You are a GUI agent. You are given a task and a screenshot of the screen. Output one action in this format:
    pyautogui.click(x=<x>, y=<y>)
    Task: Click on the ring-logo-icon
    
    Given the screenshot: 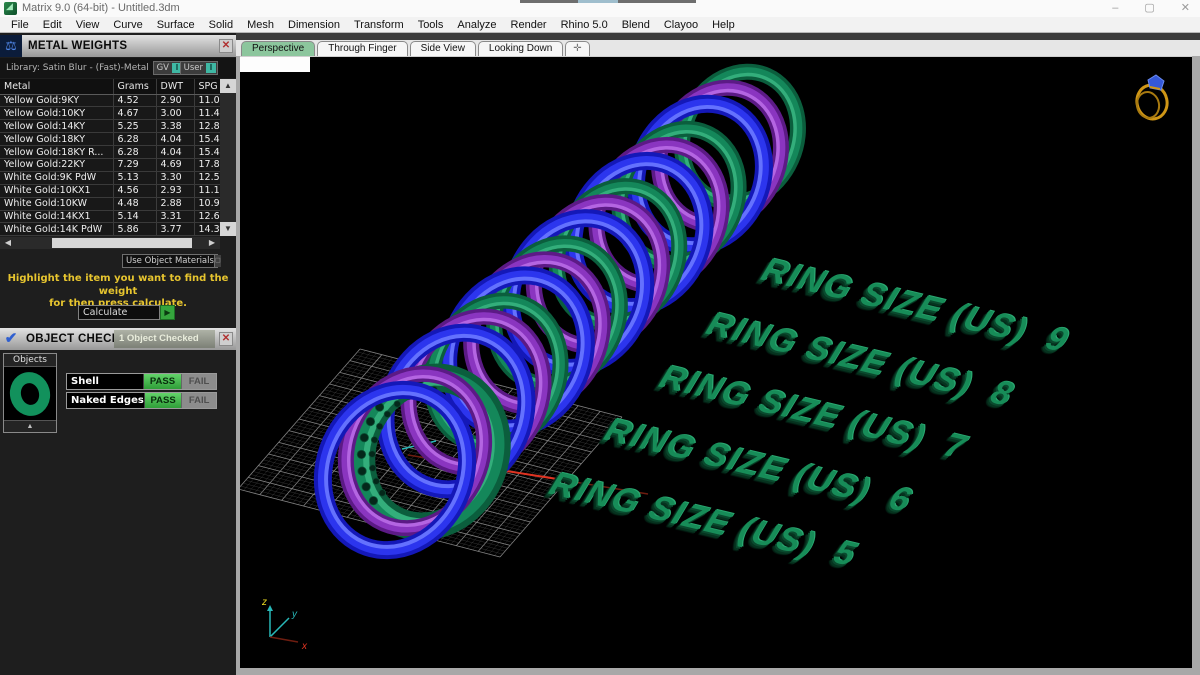 What is the action you would take?
    pyautogui.click(x=1152, y=97)
    